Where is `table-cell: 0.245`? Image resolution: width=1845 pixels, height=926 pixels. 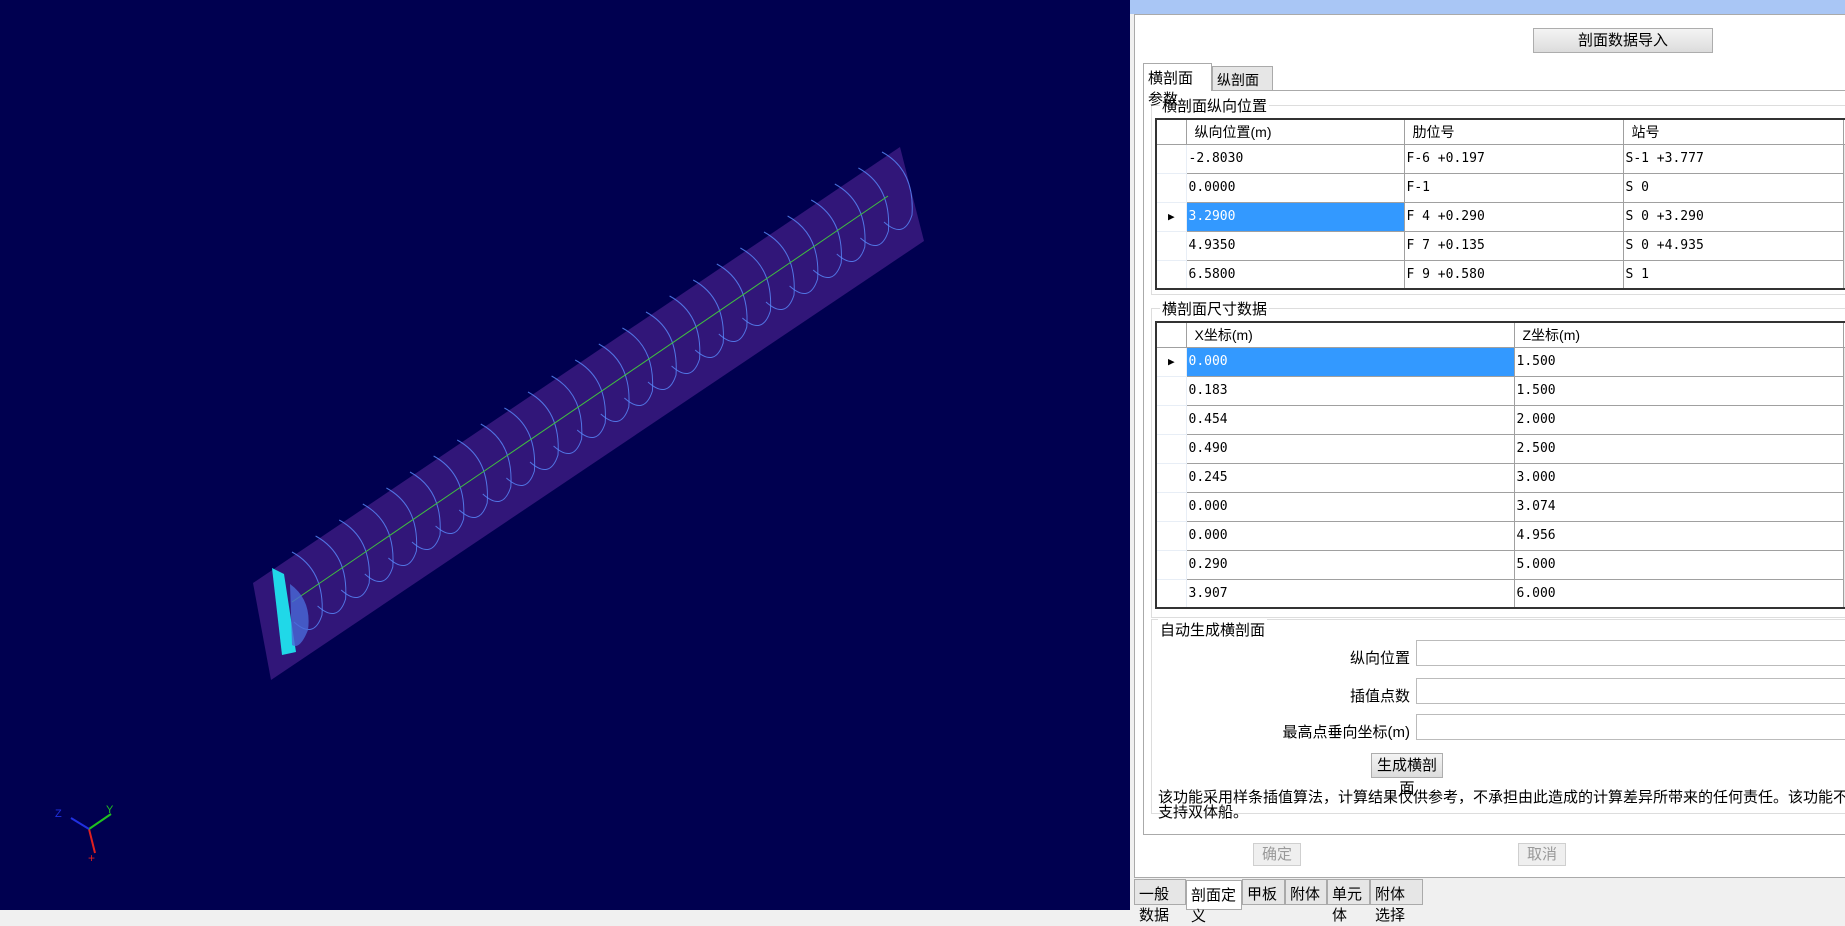 table-cell: 0.245 is located at coordinates (1350, 477).